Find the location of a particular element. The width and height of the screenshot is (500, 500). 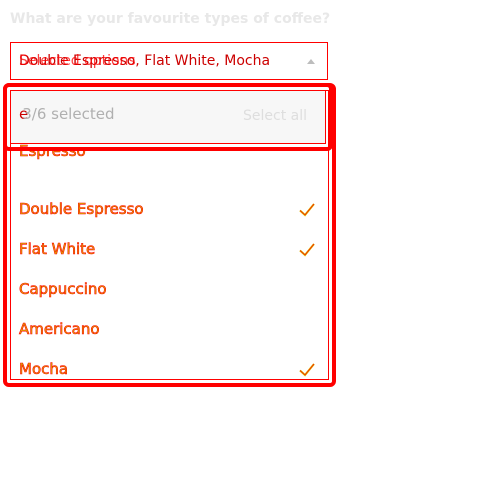

option-mocha: Mocha is located at coordinates (169, 371).